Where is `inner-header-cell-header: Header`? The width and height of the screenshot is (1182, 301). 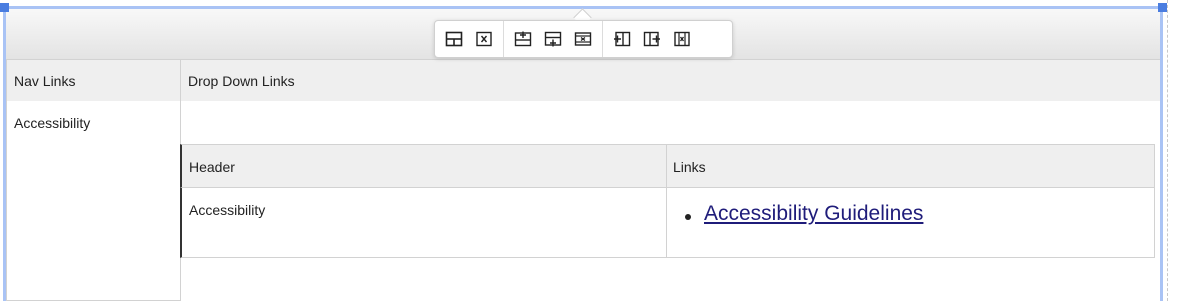 inner-header-cell-header: Header is located at coordinates (423, 166).